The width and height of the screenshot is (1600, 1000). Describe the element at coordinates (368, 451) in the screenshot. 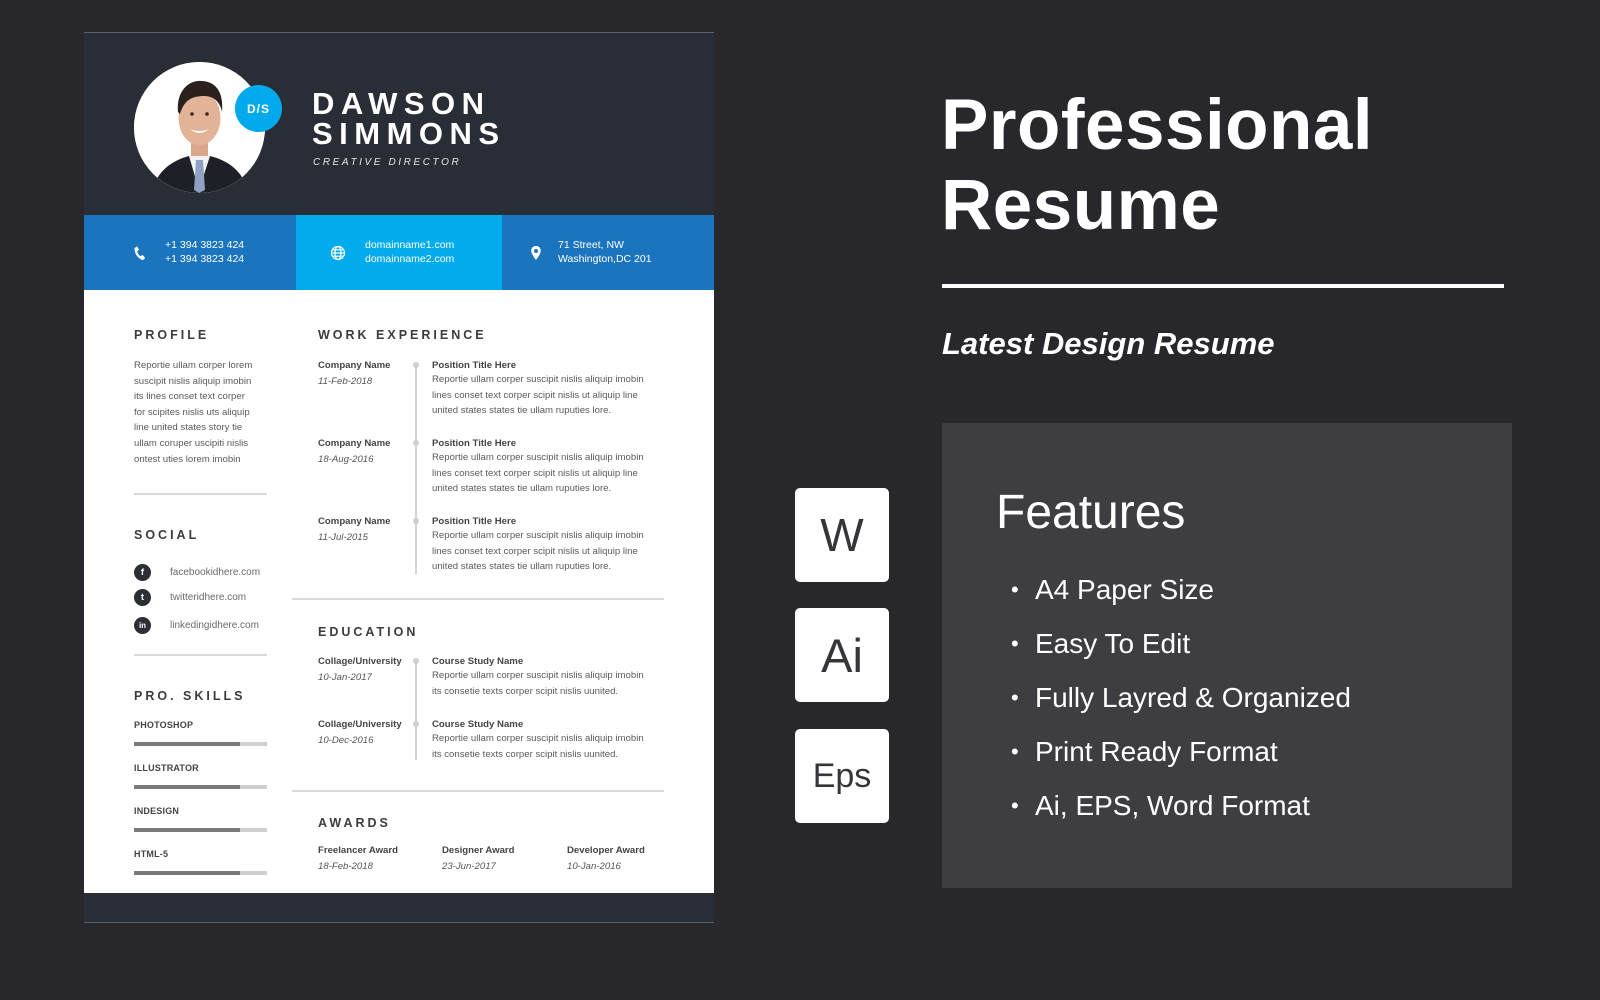

I see `work-entry-meta: Company Name 18-Aug-2016` at that location.